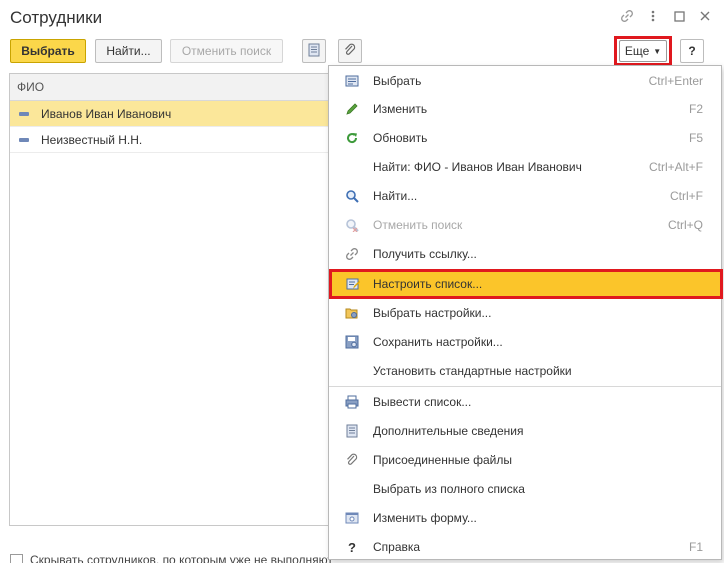  What do you see at coordinates (686, 196) in the screenshot?
I see `menu-item-shortcut: Ctrl+F` at bounding box center [686, 196].